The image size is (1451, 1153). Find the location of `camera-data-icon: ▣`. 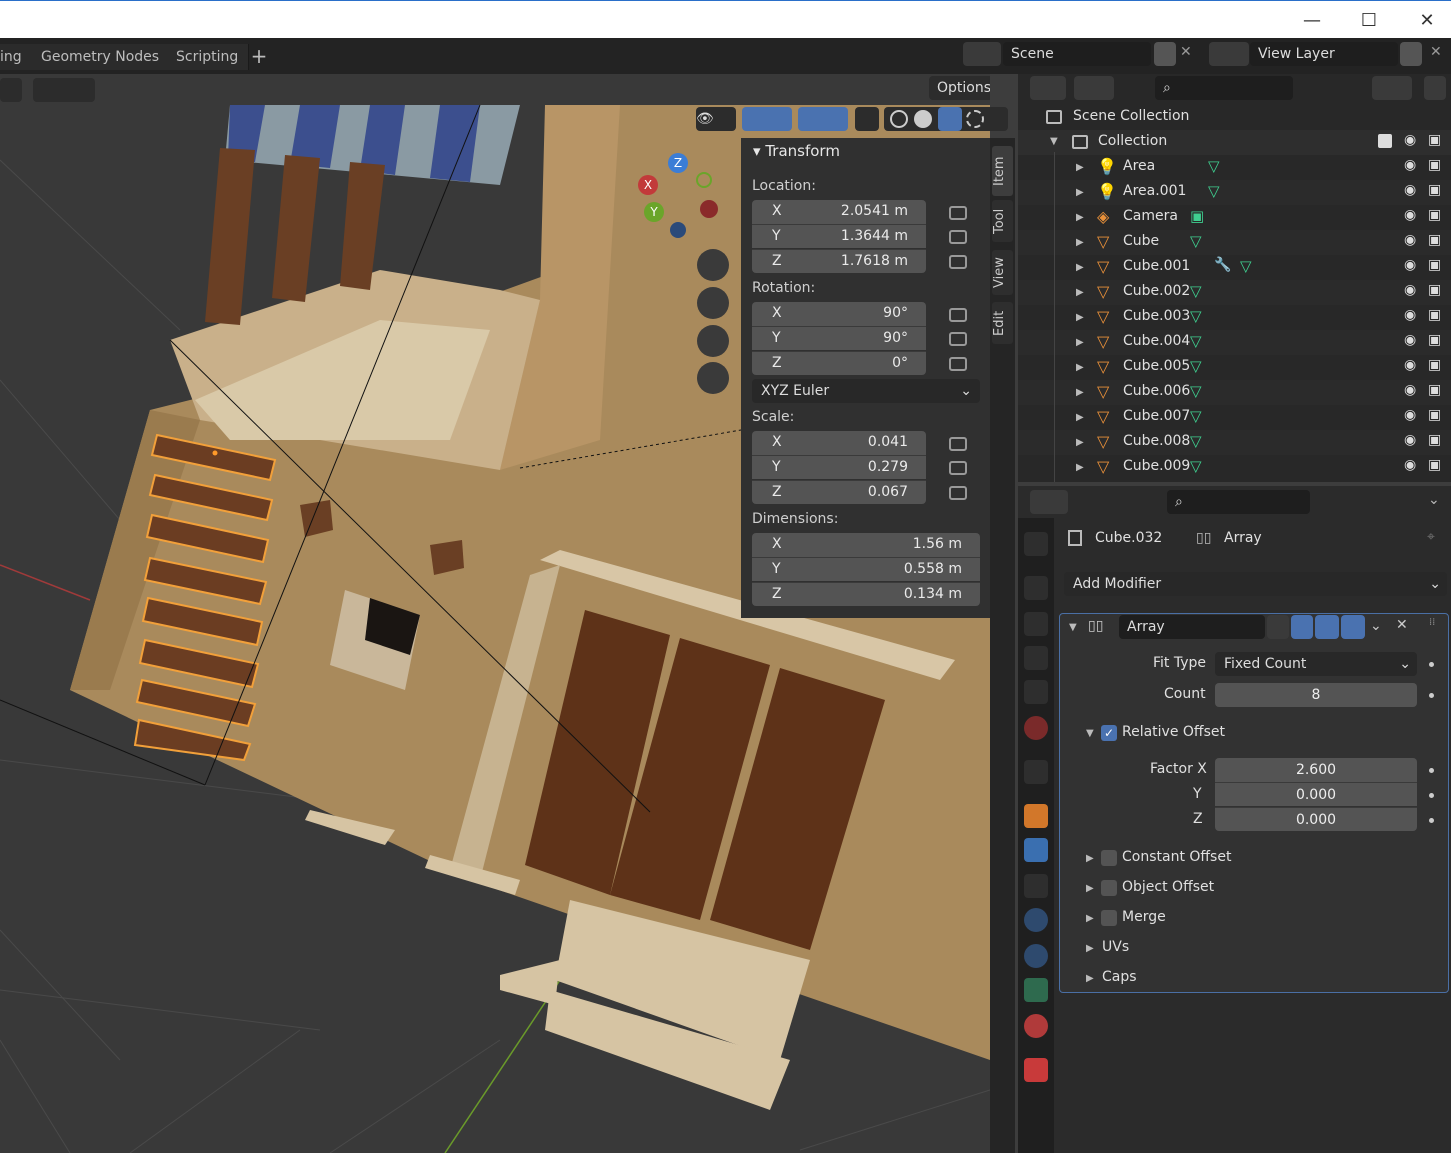

camera-data-icon: ▣ is located at coordinates (1197, 216).